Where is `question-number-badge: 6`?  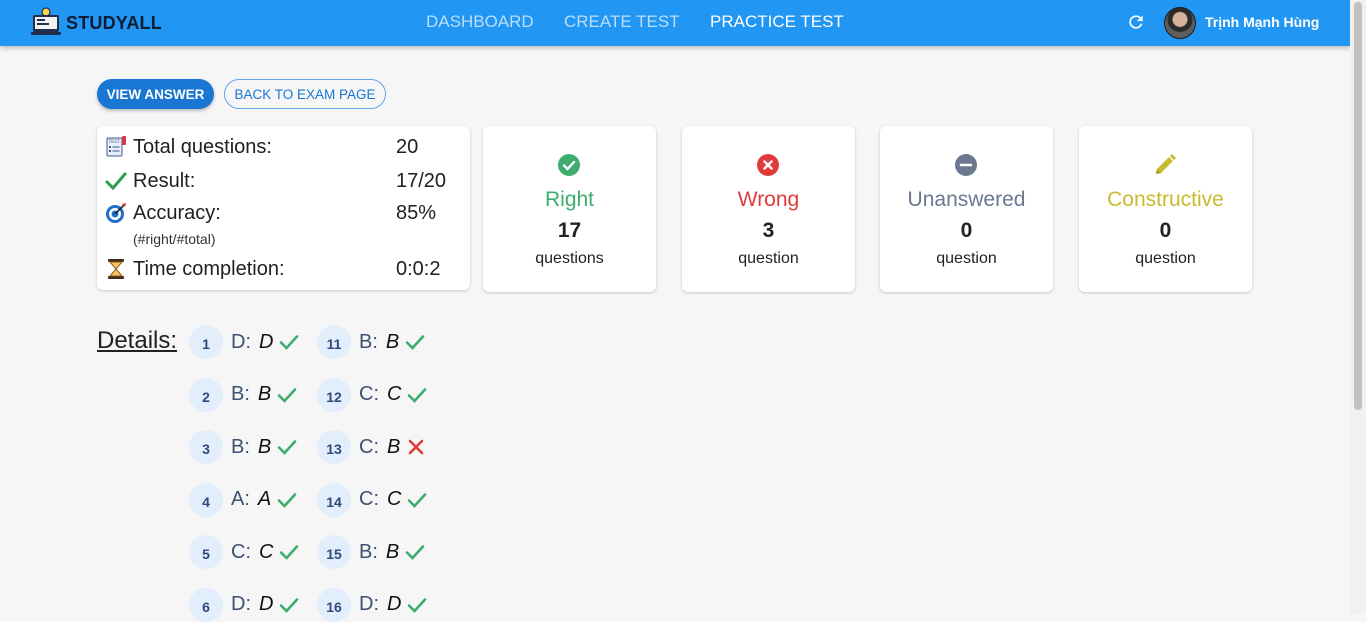 question-number-badge: 6 is located at coordinates (206, 604).